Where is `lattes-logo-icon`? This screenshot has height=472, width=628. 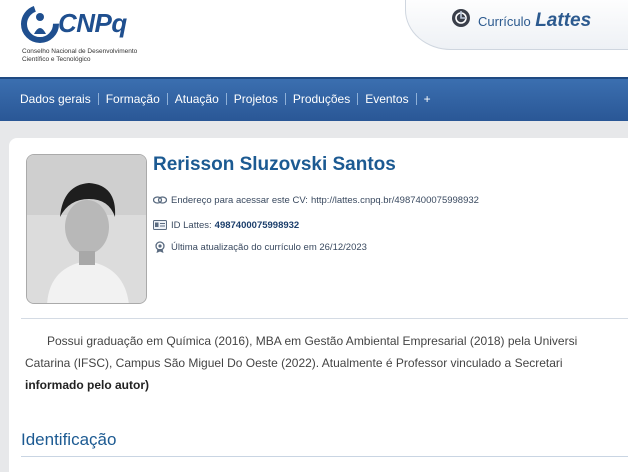
lattes-logo-icon is located at coordinates (461, 18).